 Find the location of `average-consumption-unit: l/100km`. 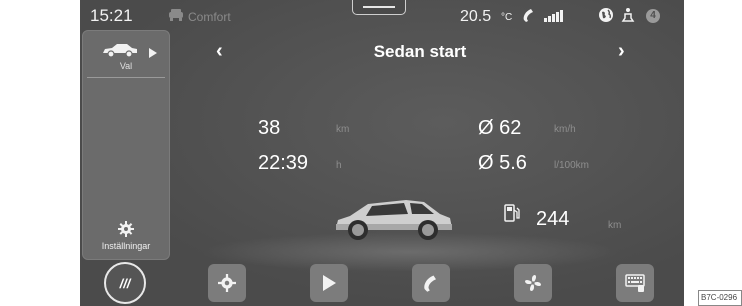

average-consumption-unit: l/100km is located at coordinates (572, 165).